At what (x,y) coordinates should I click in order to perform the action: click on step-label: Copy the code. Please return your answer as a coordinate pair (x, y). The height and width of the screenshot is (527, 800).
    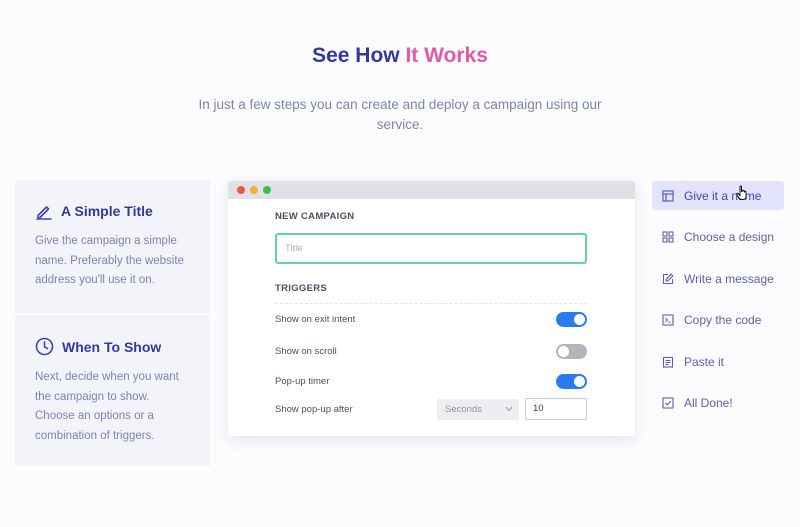
    Looking at the image, I should click on (723, 320).